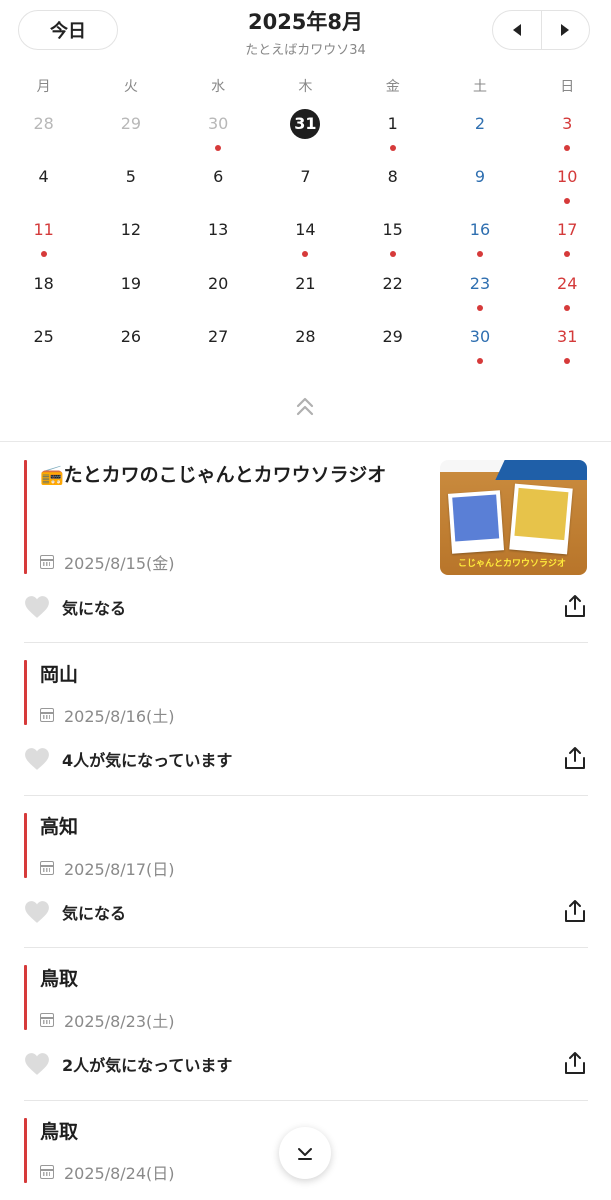 Image resolution: width=611 pixels, height=1200 pixels. What do you see at coordinates (130, 292) in the screenshot?
I see `calendar-day: 19` at bounding box center [130, 292].